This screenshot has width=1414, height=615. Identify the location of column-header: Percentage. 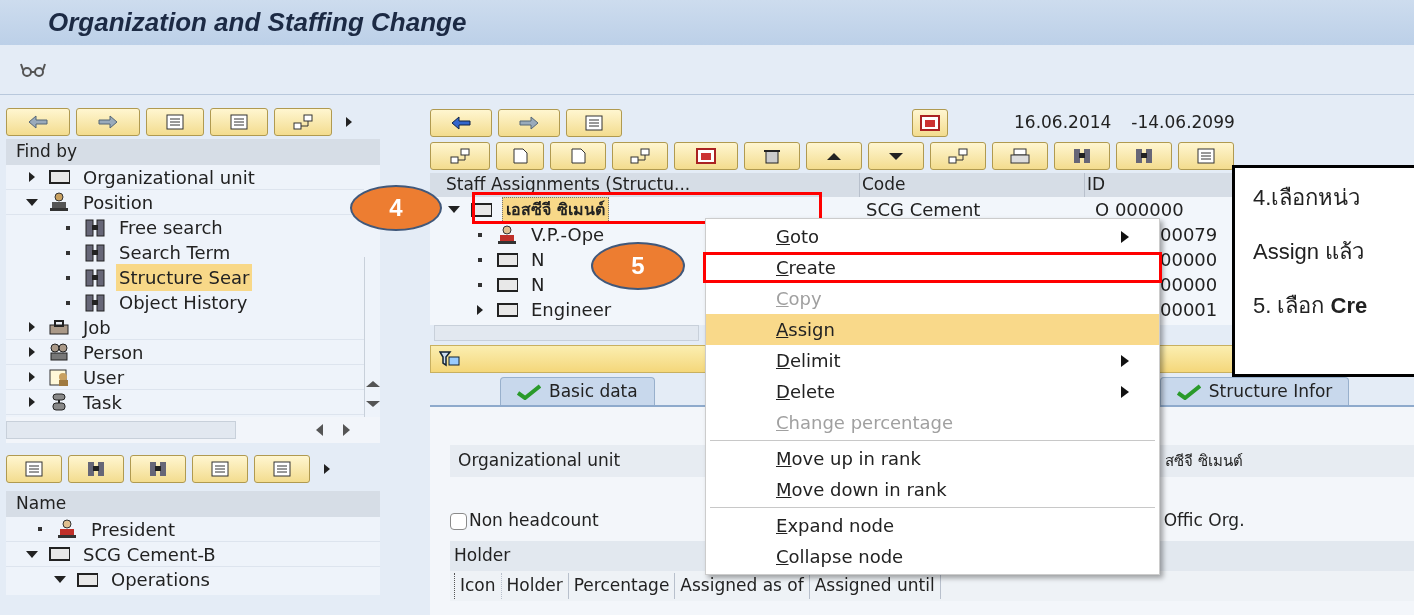
(622, 586).